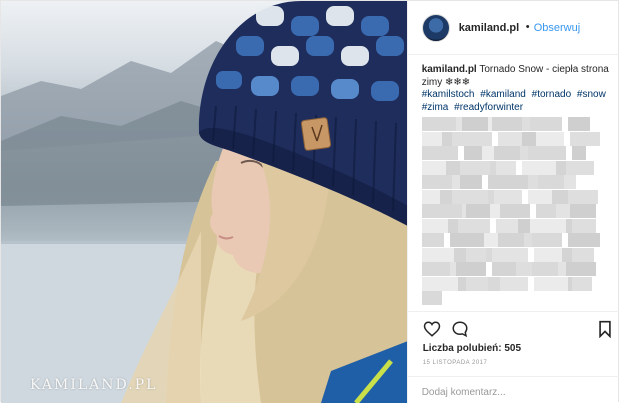  Describe the element at coordinates (435, 107) in the screenshot. I see `hashtag-link: #zima` at that location.